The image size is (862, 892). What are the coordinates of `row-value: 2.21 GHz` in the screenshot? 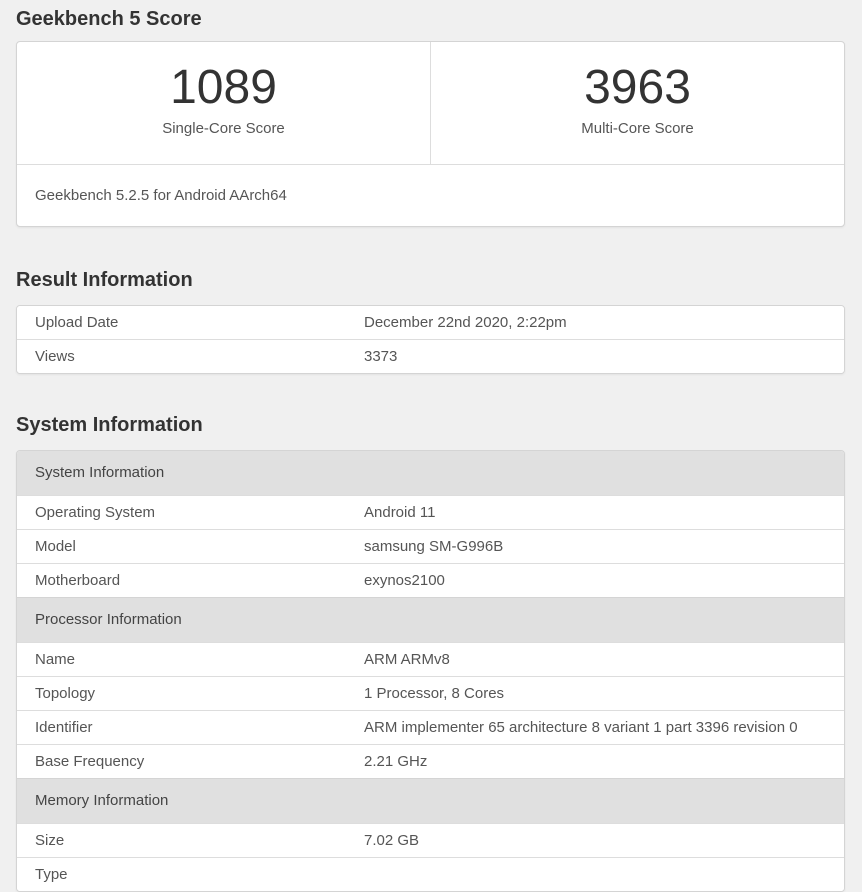 It's located at (396, 761).